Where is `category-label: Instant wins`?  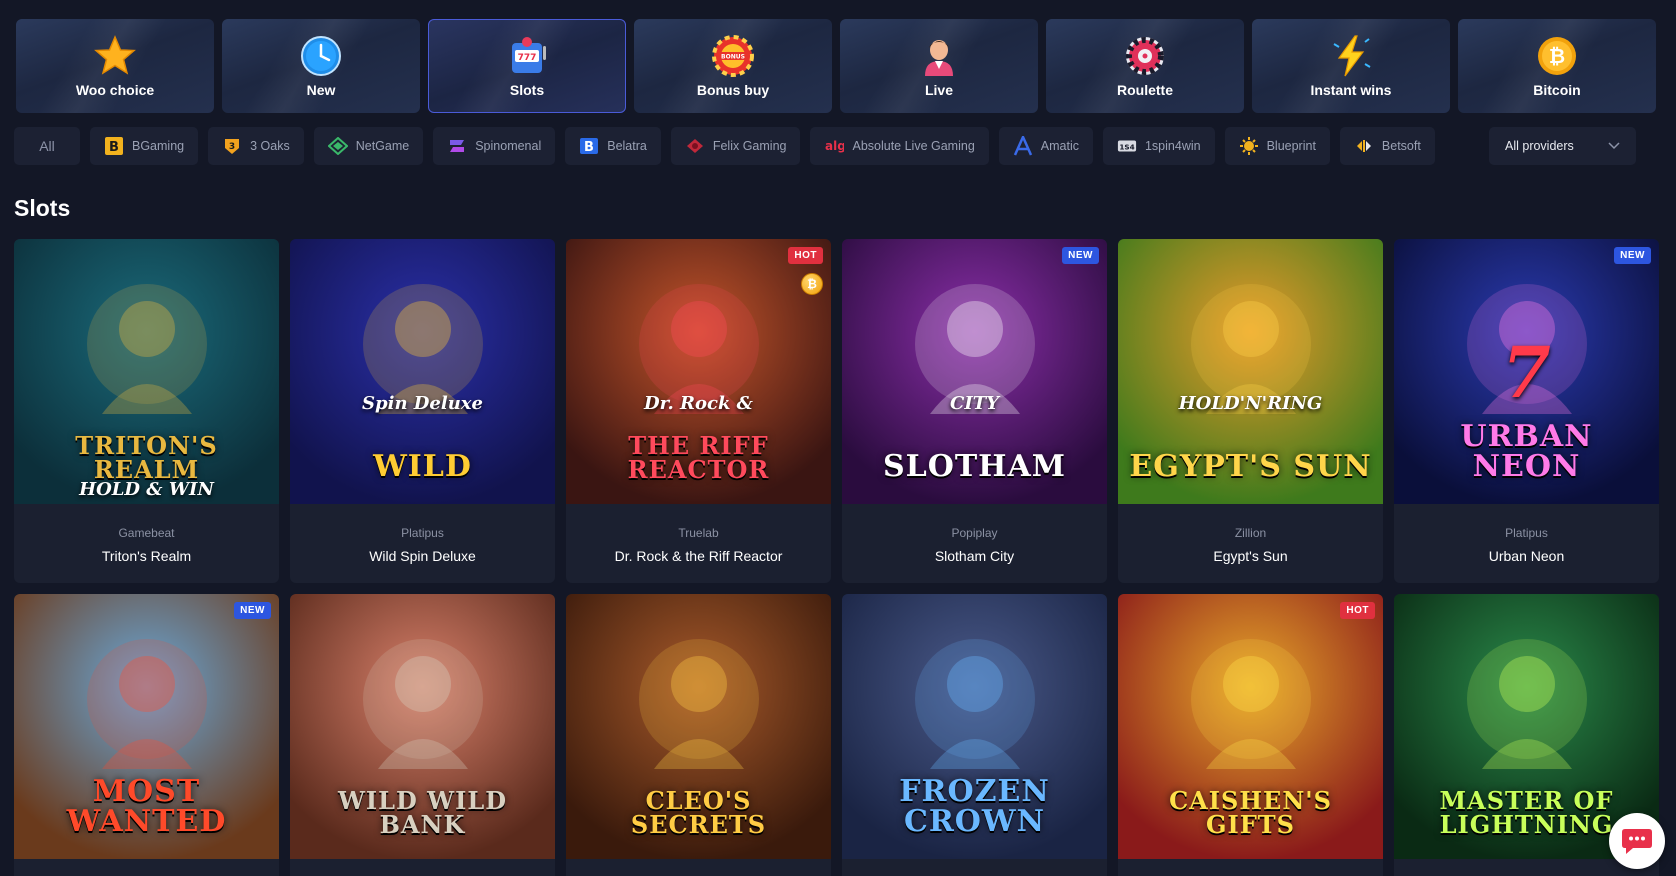
category-label: Instant wins is located at coordinates (1351, 90).